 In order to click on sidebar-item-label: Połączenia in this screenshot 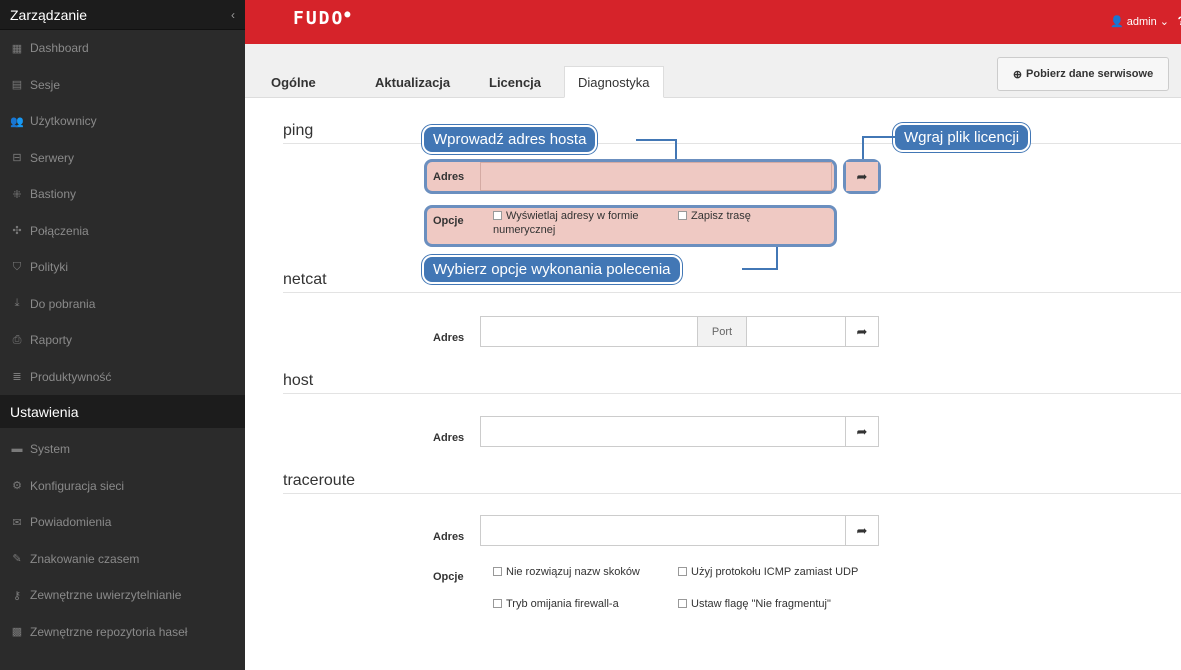, I will do `click(59, 230)`.